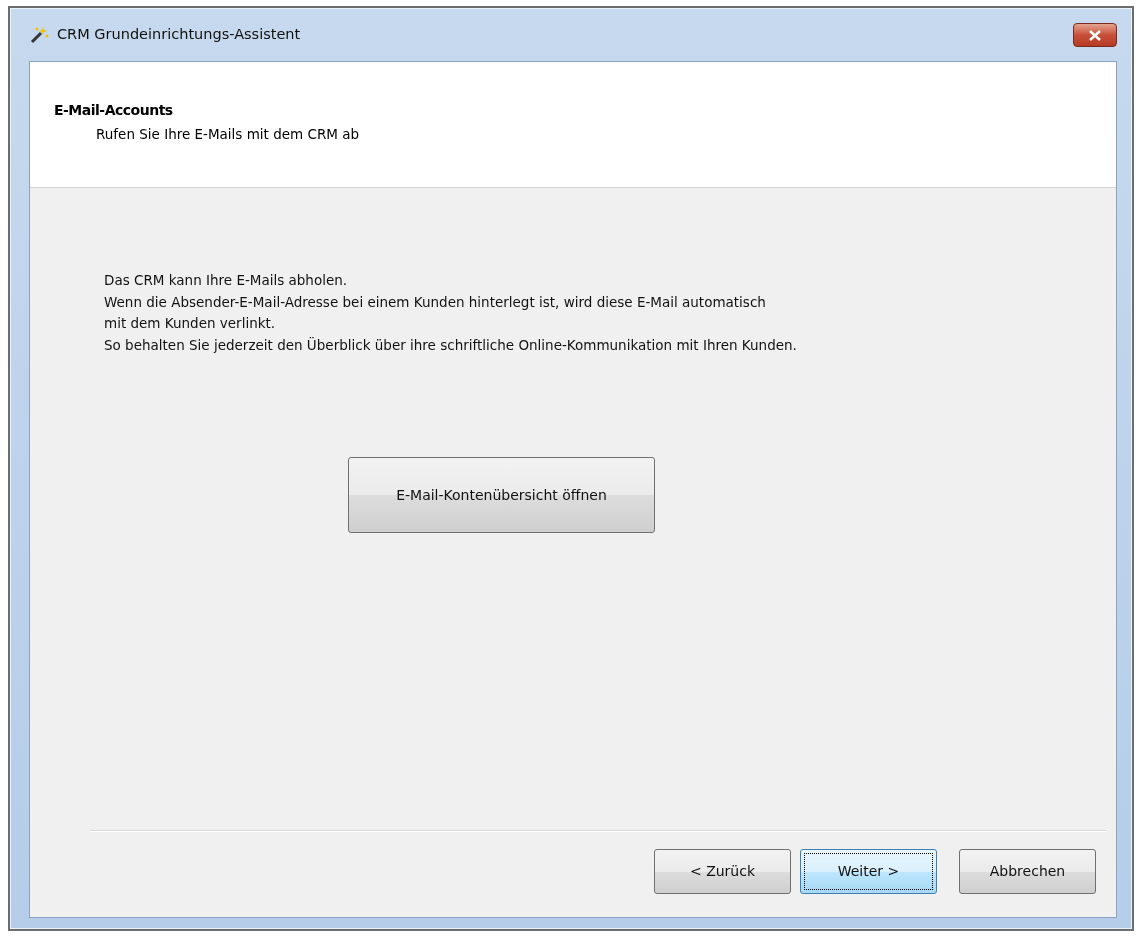  I want to click on open-accounts-button: E-Mail-Kontenübersicht öffnen, so click(501, 495).